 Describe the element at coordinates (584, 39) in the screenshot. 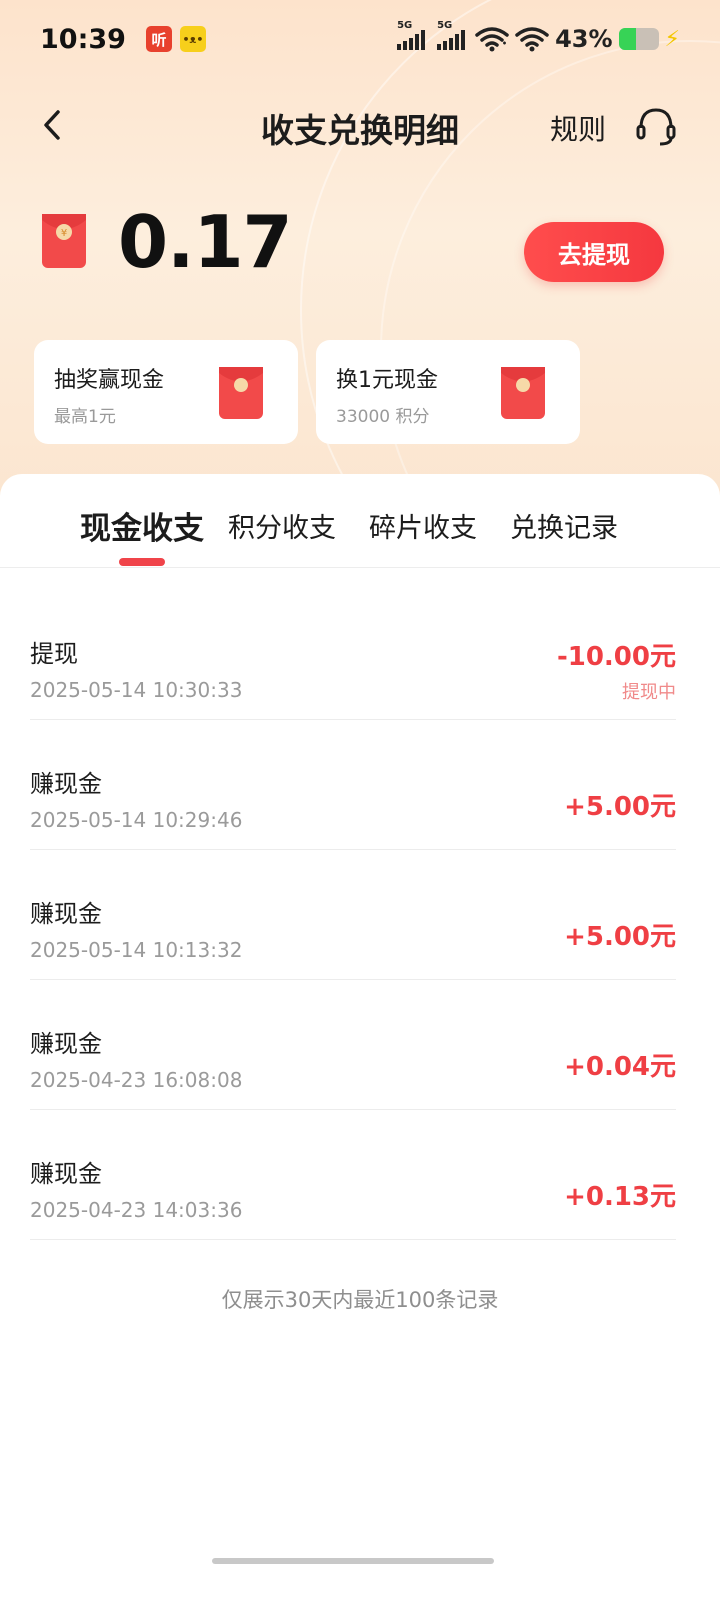

I see `battery-percent: 43%` at that location.